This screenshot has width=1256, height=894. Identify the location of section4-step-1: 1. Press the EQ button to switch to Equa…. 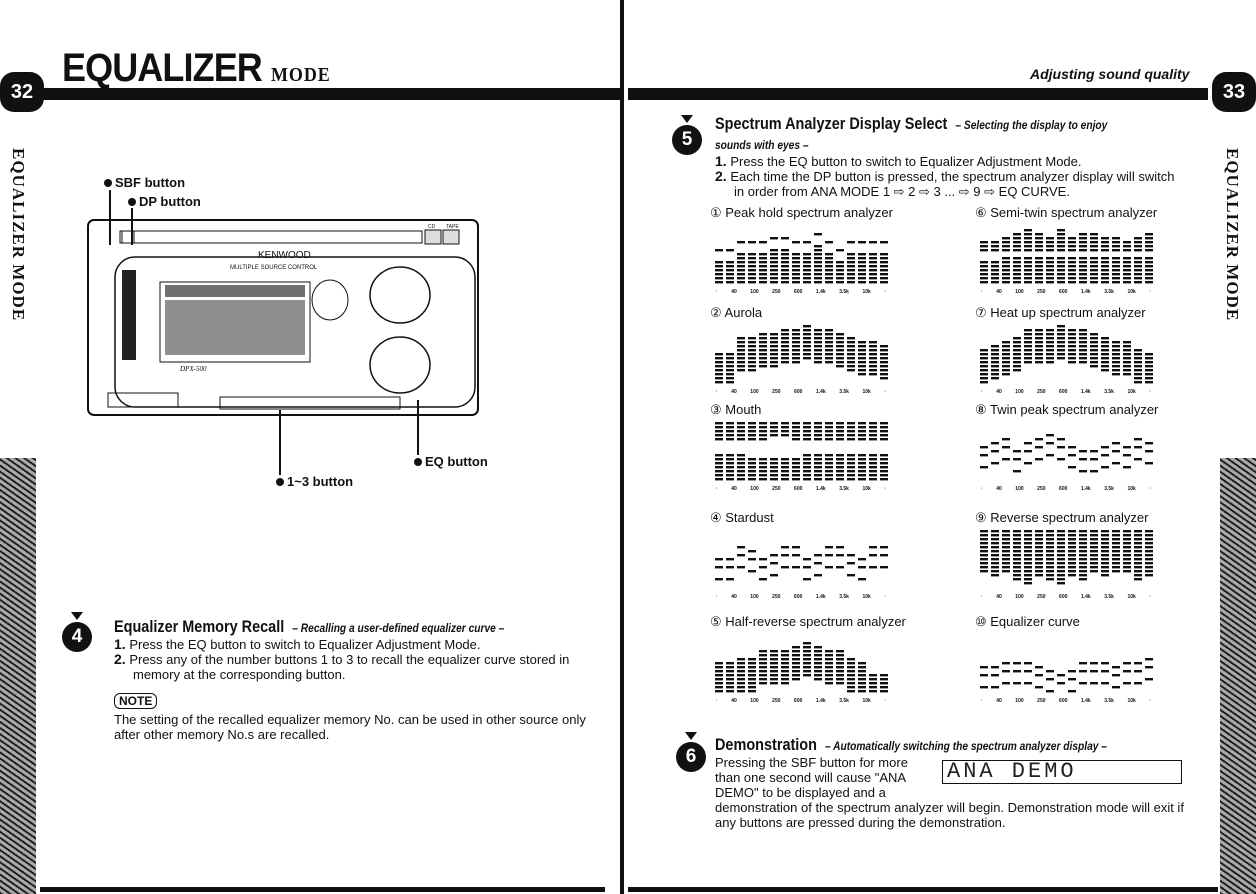
(354, 645).